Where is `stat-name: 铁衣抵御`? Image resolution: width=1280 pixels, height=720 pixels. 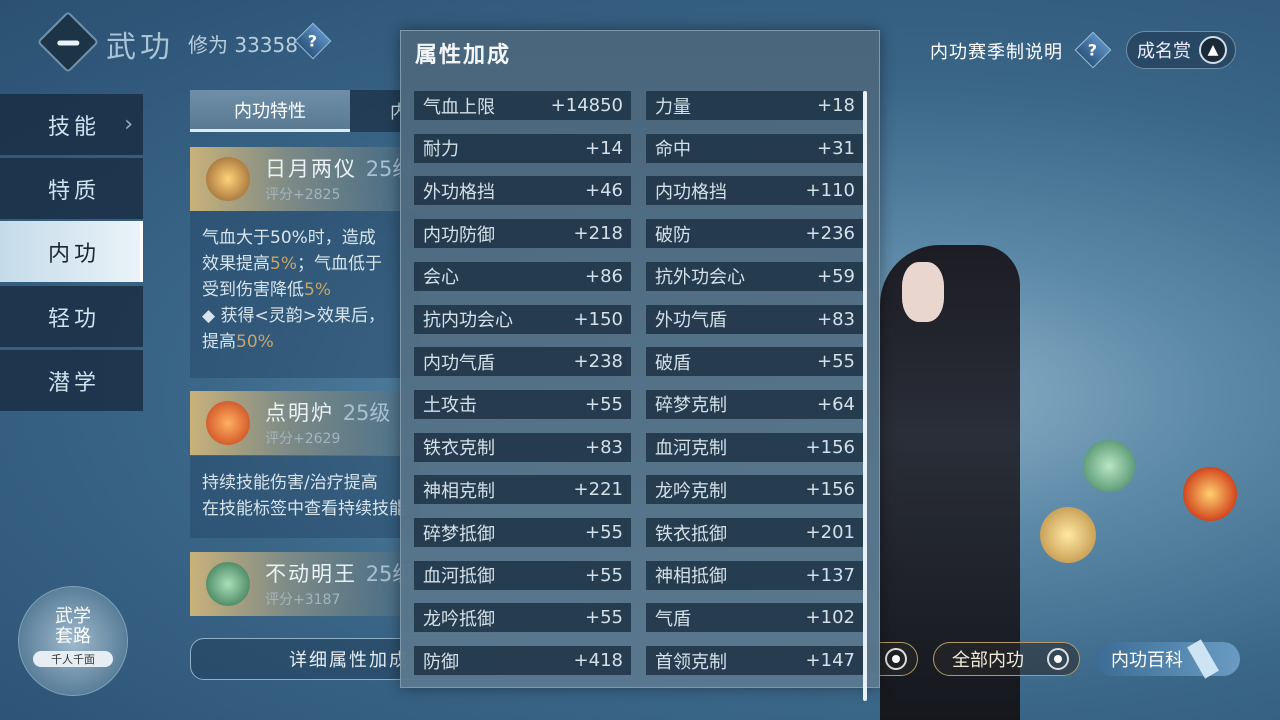
stat-name: 铁衣抵御 is located at coordinates (691, 534).